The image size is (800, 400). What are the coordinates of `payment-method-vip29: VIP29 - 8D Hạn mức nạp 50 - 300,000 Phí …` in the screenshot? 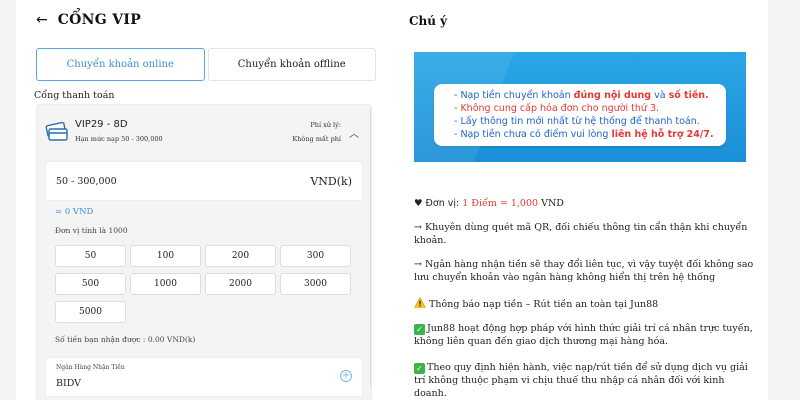 It's located at (203, 135).